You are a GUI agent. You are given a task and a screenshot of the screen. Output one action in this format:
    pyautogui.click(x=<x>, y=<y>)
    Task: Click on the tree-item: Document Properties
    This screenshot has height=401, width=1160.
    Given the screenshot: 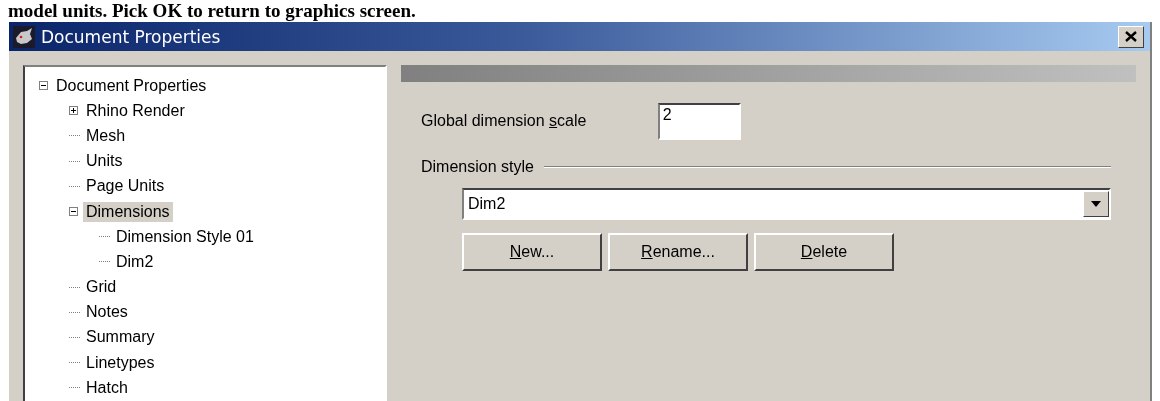 What is the action you would take?
    pyautogui.click(x=131, y=85)
    